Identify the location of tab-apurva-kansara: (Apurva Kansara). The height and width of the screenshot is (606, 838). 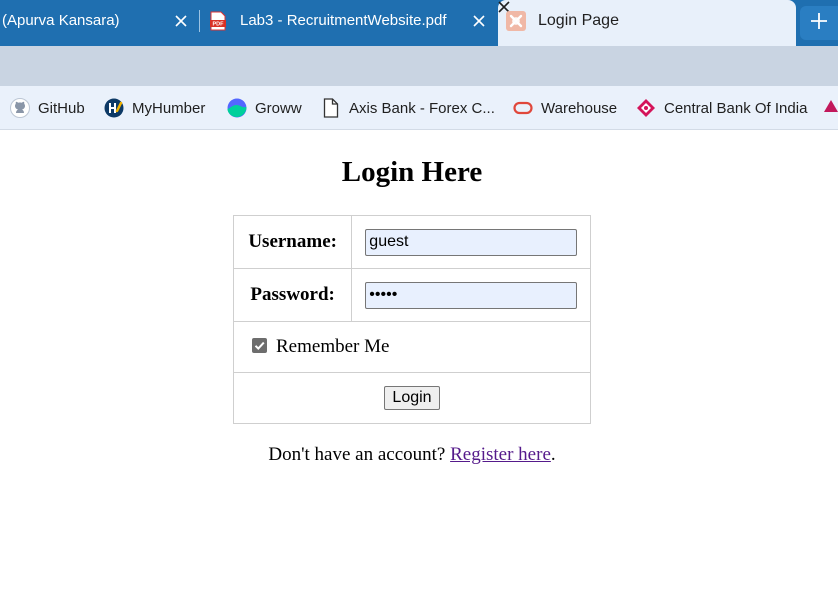
(99, 21).